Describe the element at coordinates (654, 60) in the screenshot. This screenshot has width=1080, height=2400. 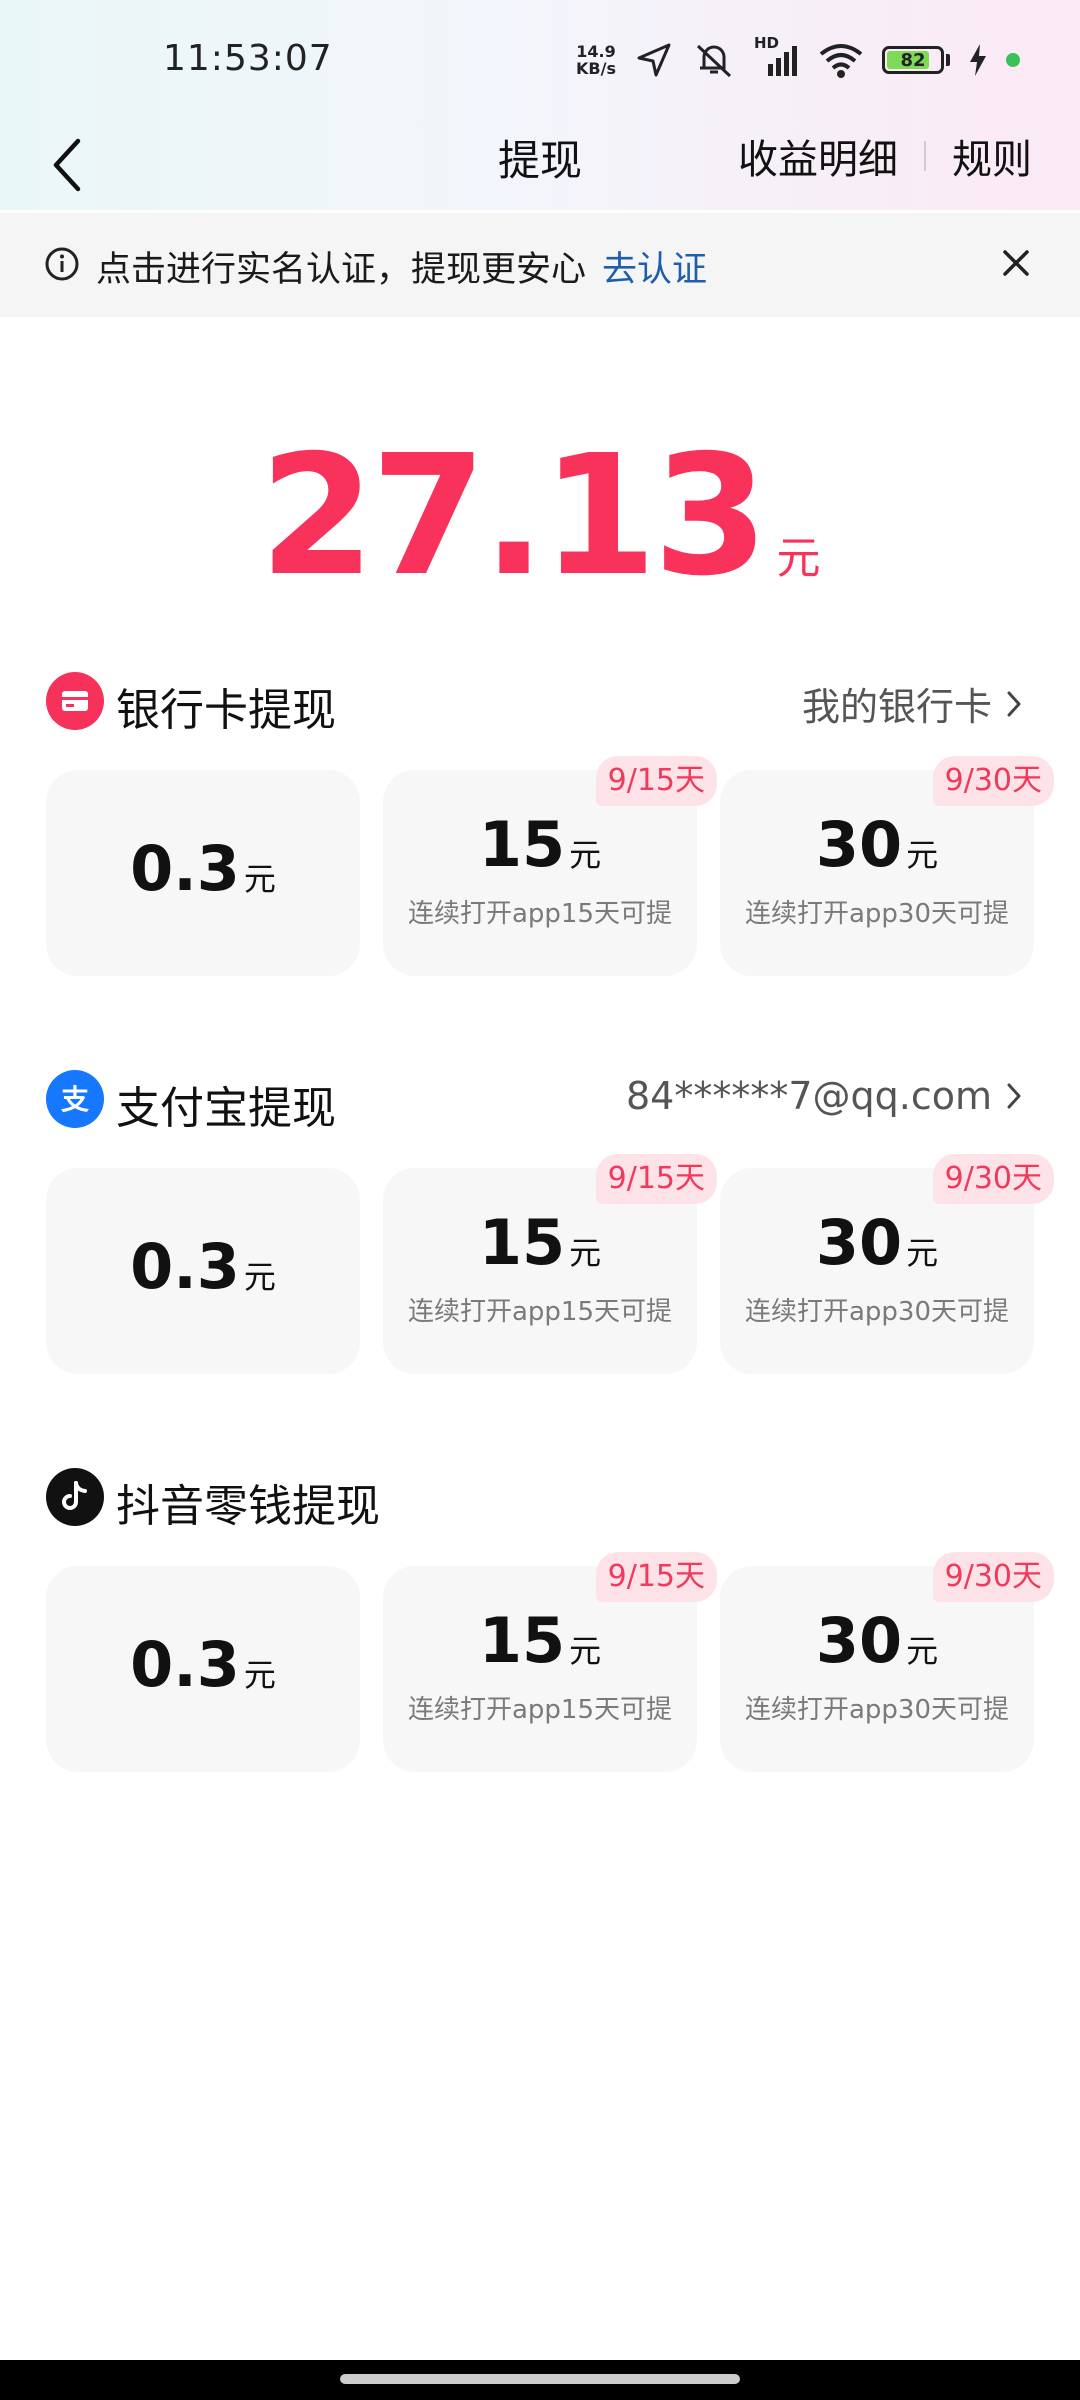
I see `location-icon` at that location.